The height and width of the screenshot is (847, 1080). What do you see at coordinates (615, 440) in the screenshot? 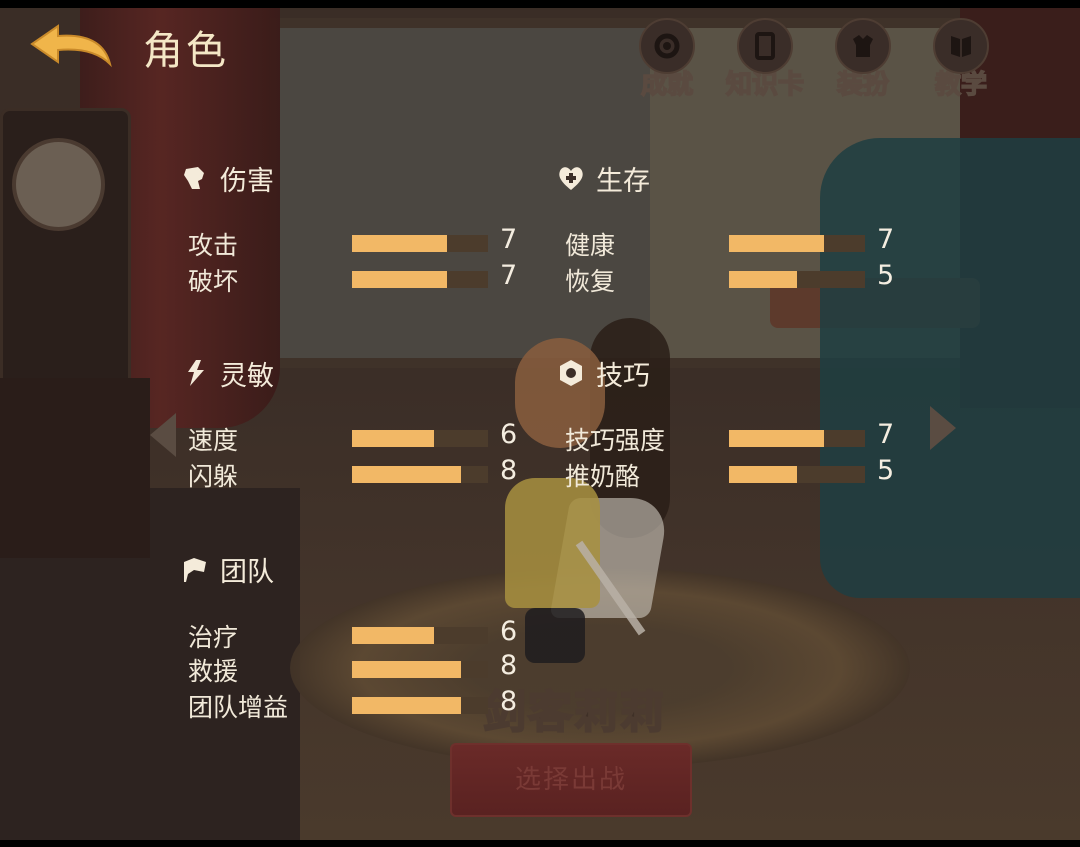
I see `stat-label: 技巧强度` at bounding box center [615, 440].